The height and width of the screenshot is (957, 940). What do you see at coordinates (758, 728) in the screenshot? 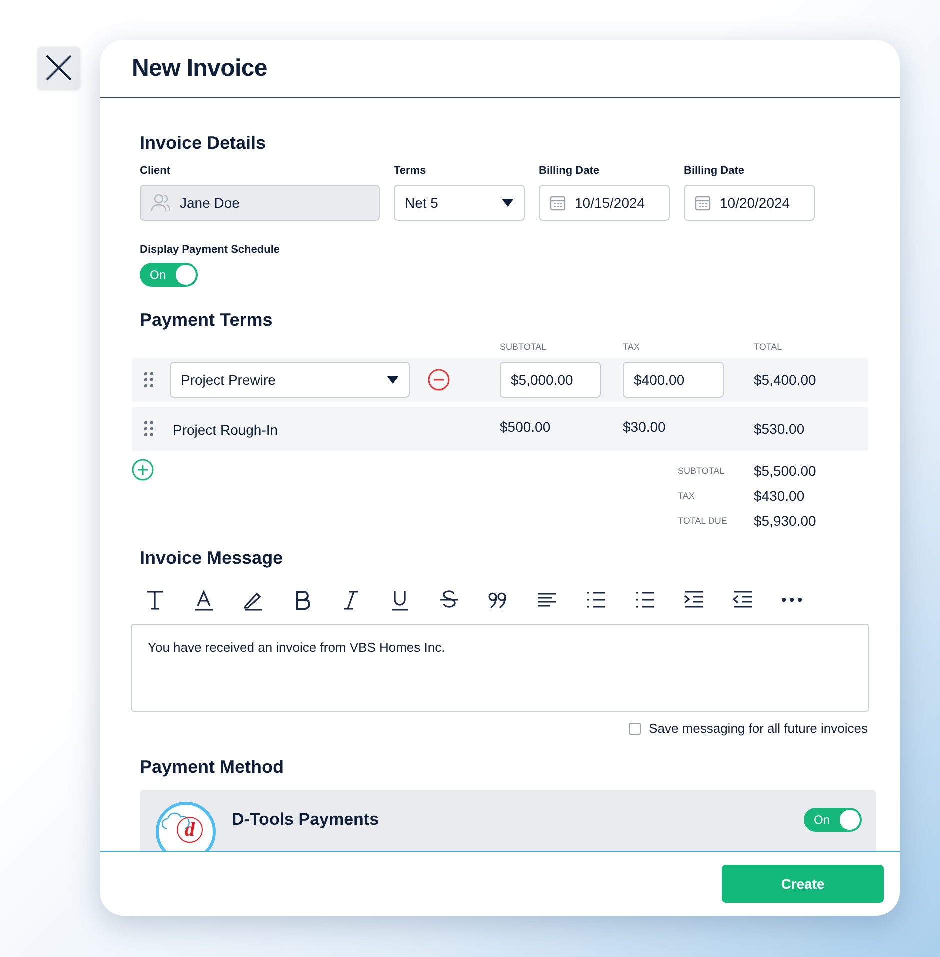
I see `checkbox-label: Save messaging for all future invoices` at bounding box center [758, 728].